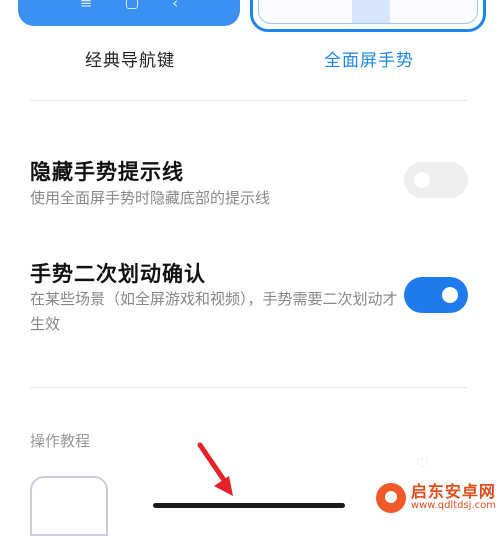 The image size is (500, 536). I want to click on watermark-logo-icon, so click(390, 498).